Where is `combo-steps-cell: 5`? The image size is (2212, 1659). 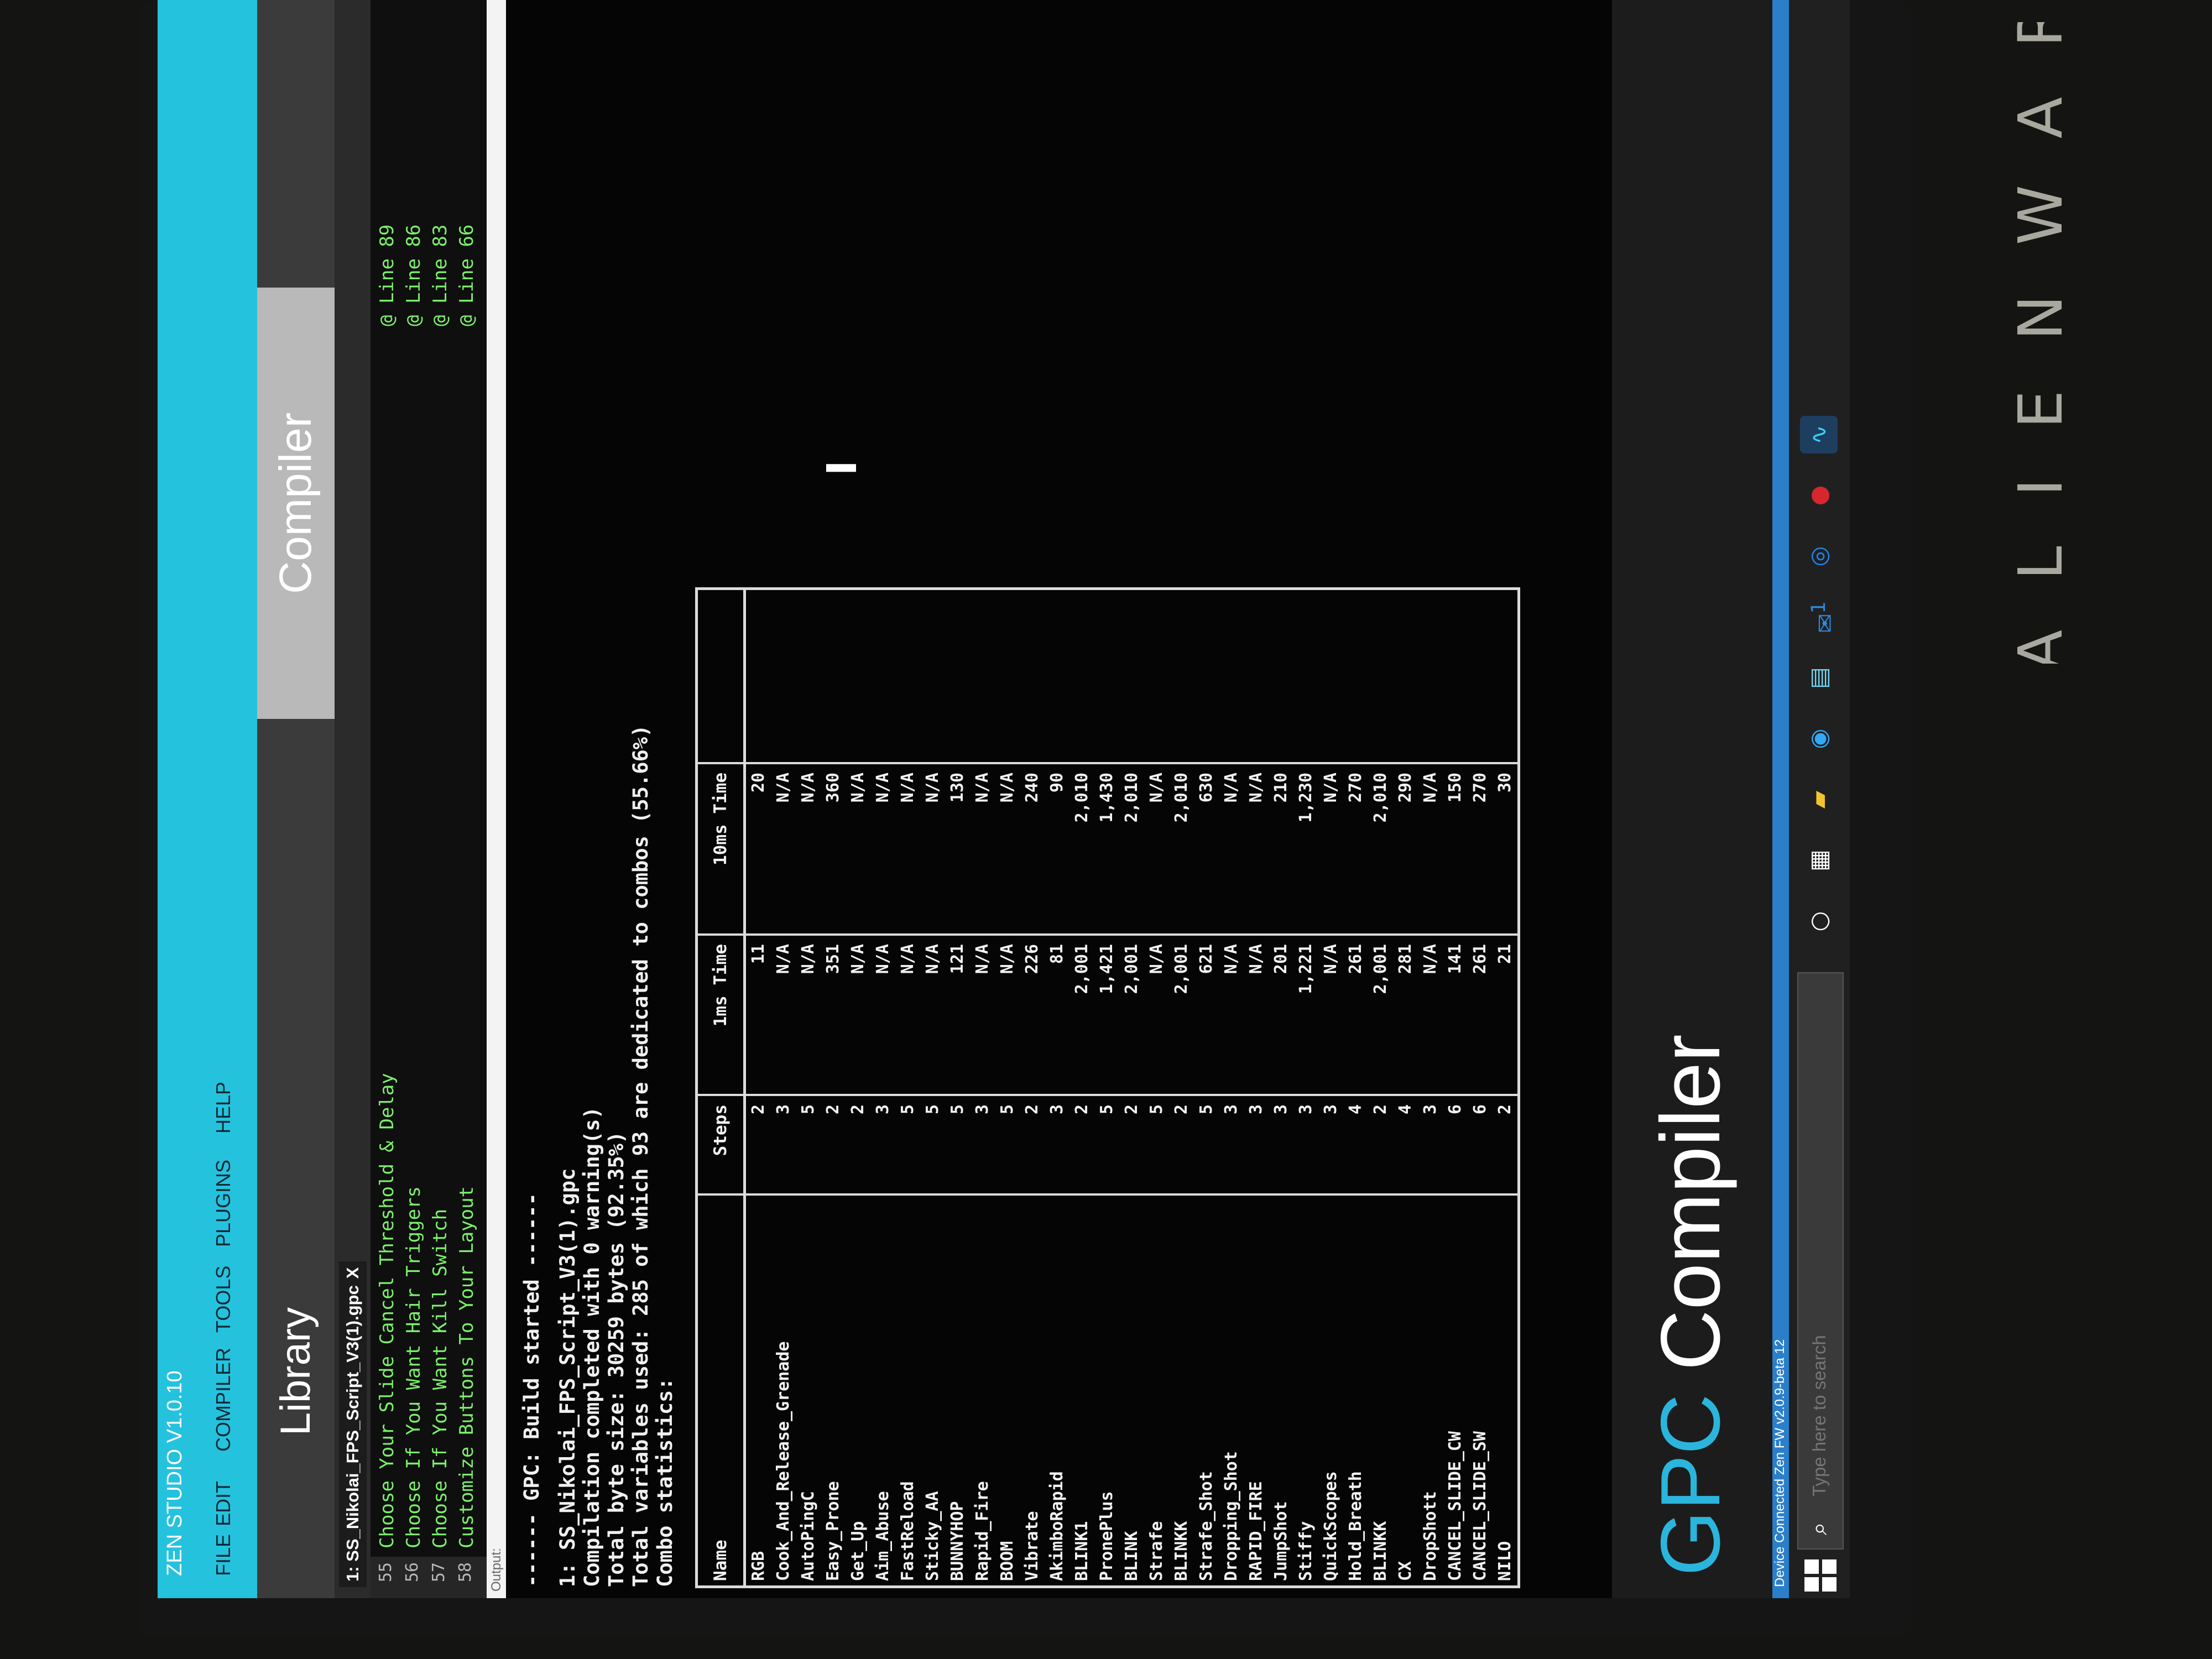
combo-steps-cell: 5 is located at coordinates (1008, 1110).